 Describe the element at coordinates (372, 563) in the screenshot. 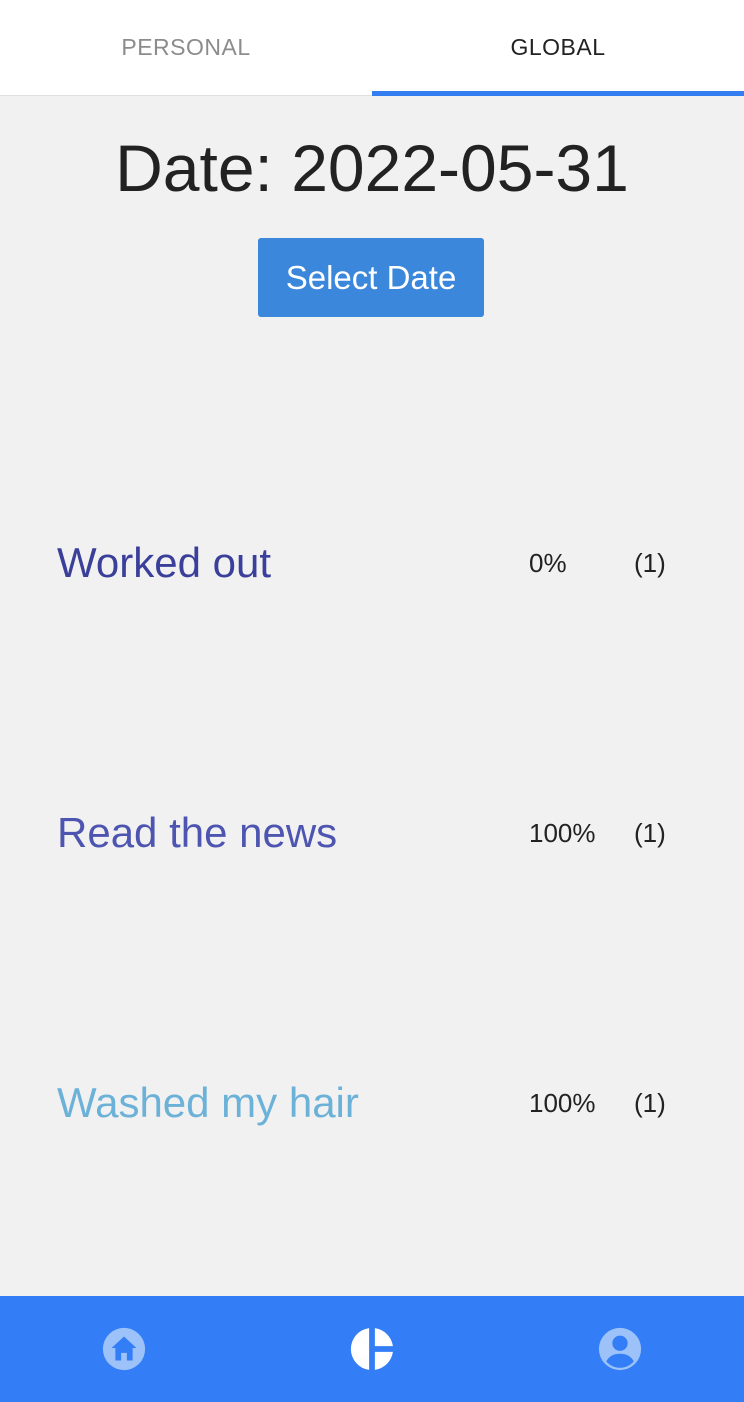

I see `stat-row: Worked out 0% (1)` at that location.